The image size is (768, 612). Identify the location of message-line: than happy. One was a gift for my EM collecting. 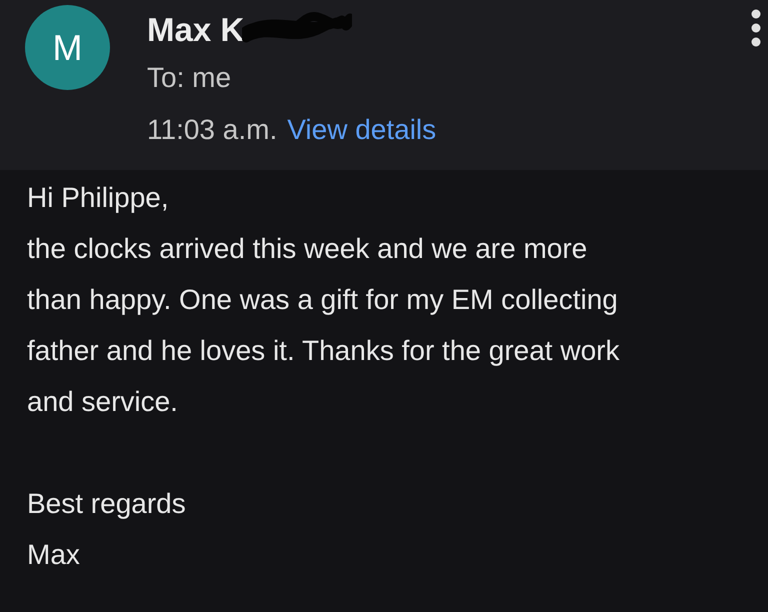
(323, 300).